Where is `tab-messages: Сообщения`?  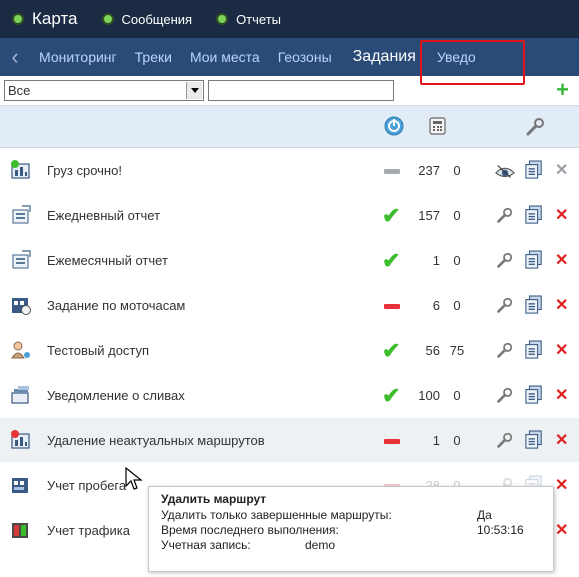
tab-messages: Сообщения is located at coordinates (148, 19).